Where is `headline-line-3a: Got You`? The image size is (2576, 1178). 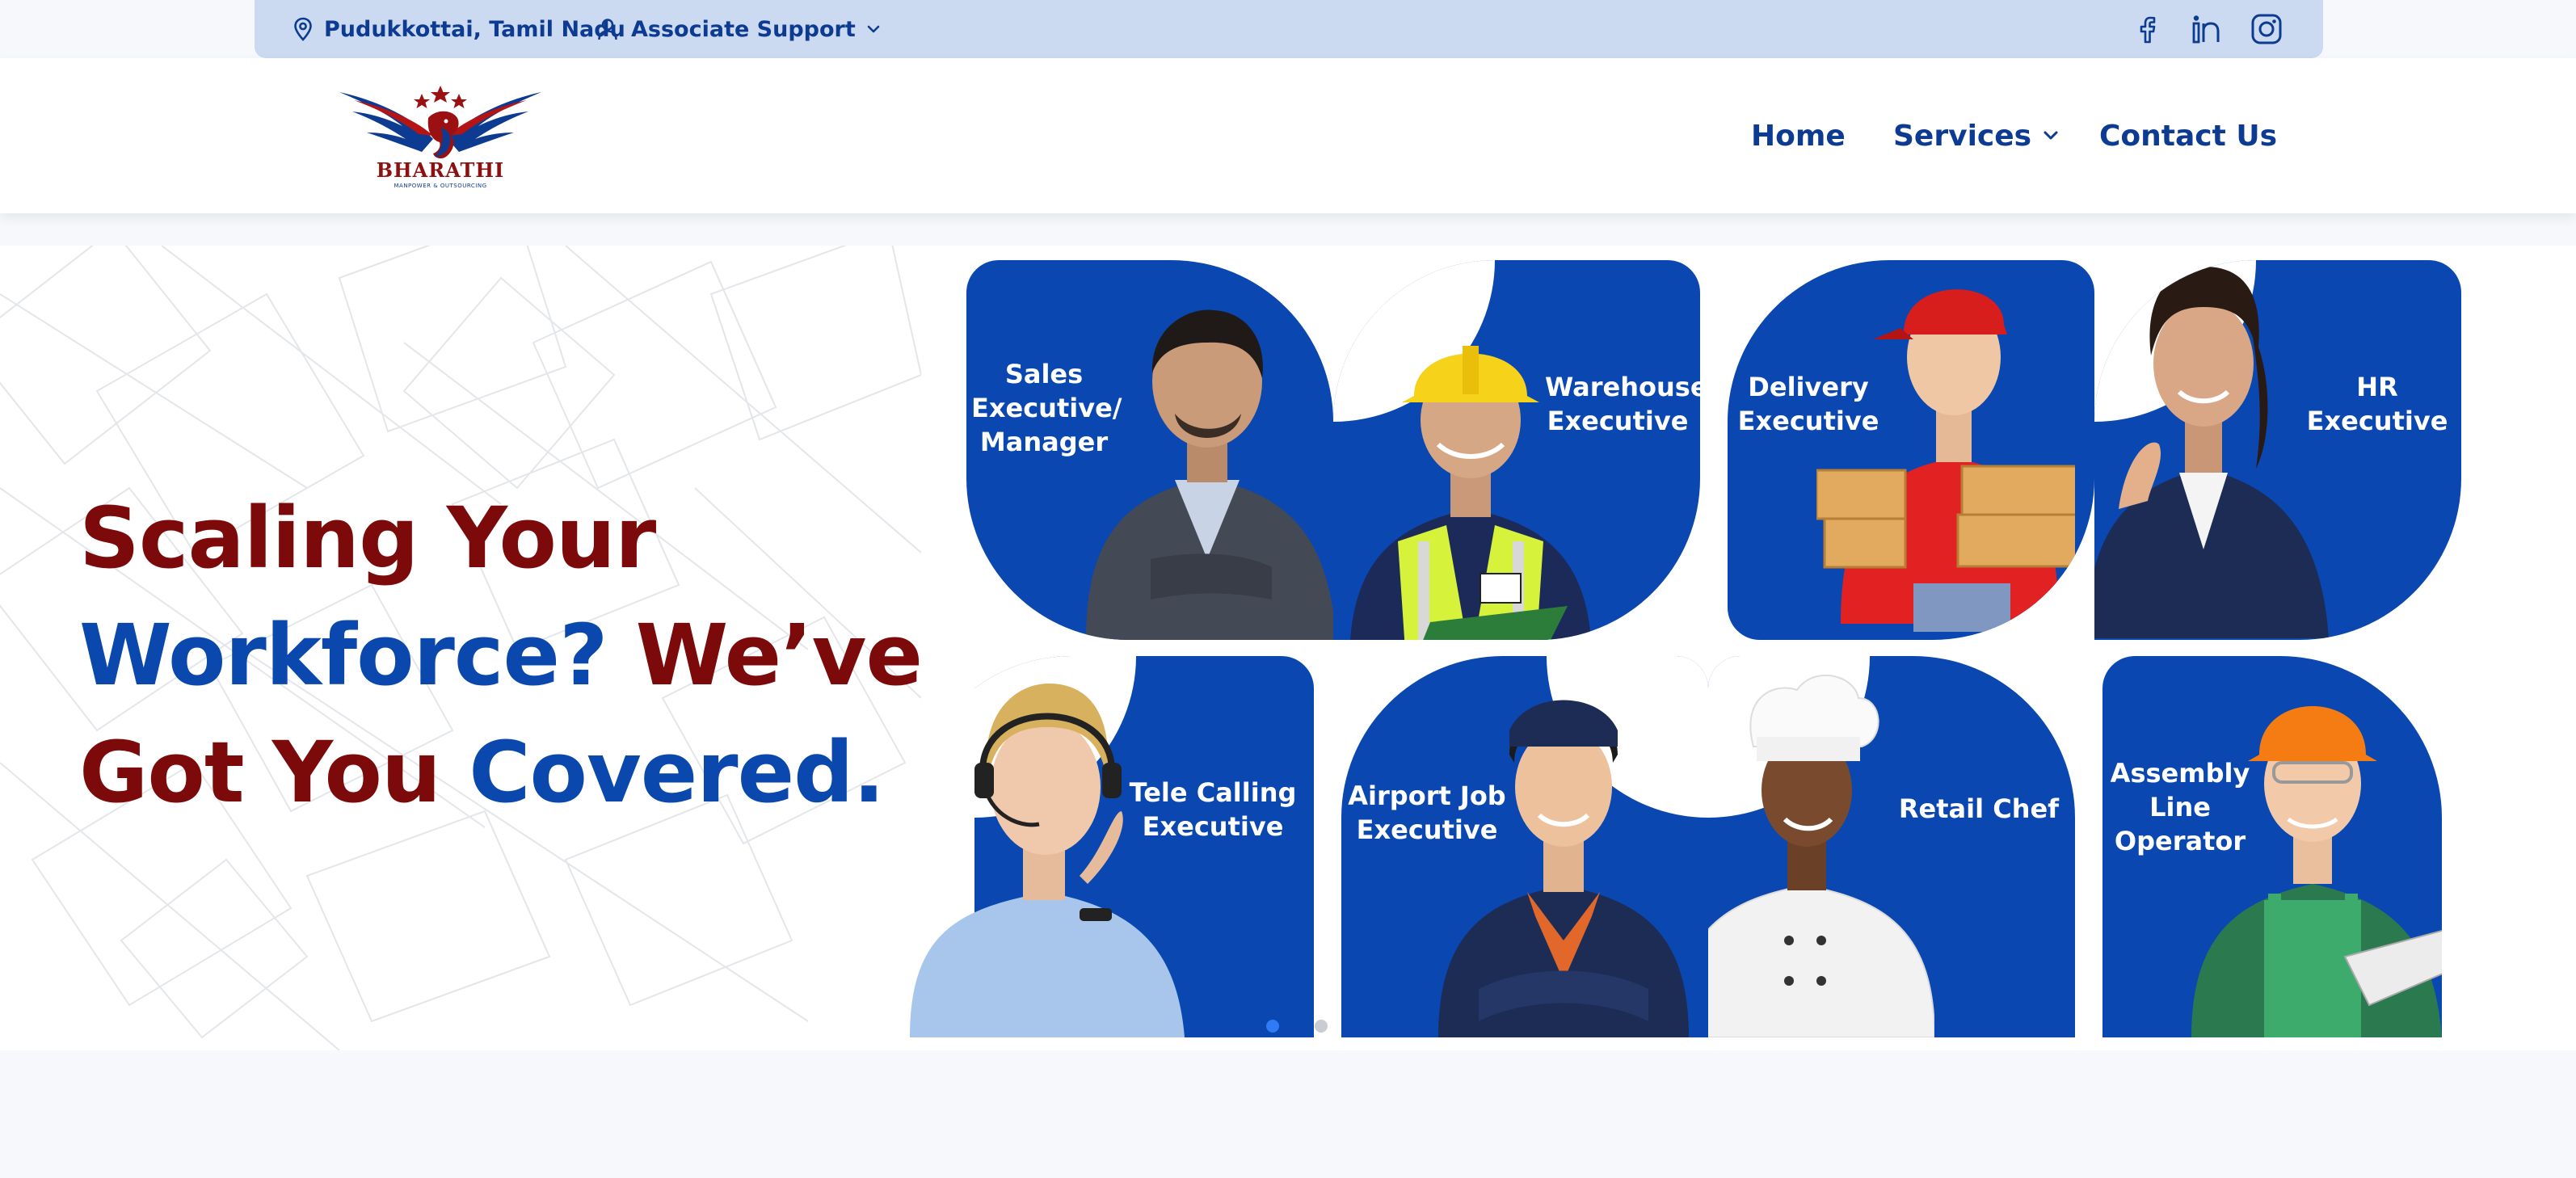
headline-line-3a: Got You is located at coordinates (260, 772).